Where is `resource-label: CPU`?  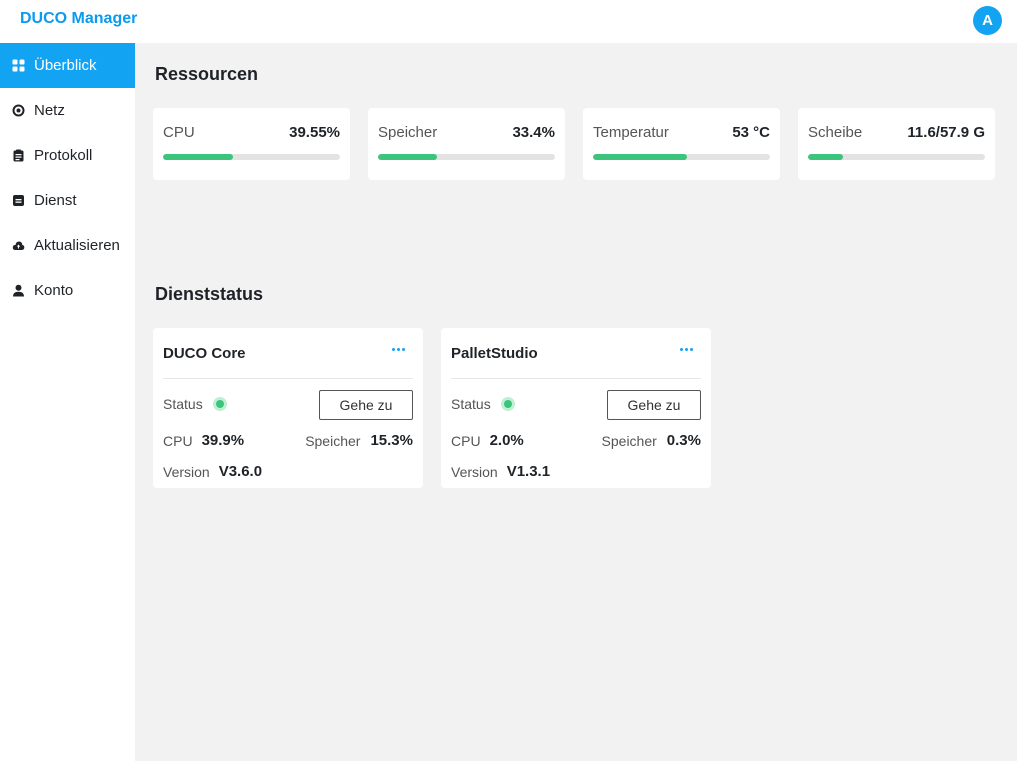 resource-label: CPU is located at coordinates (179, 132).